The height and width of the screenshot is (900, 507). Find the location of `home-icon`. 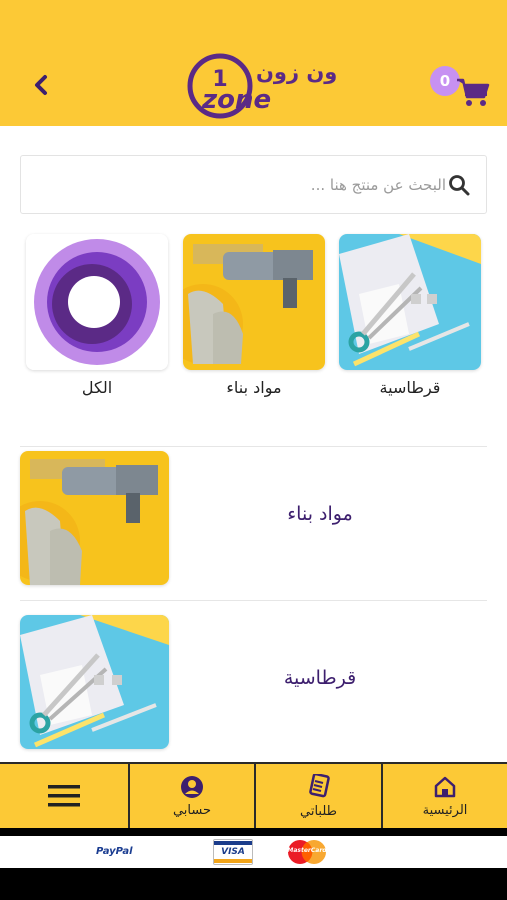

home-icon is located at coordinates (445, 786).